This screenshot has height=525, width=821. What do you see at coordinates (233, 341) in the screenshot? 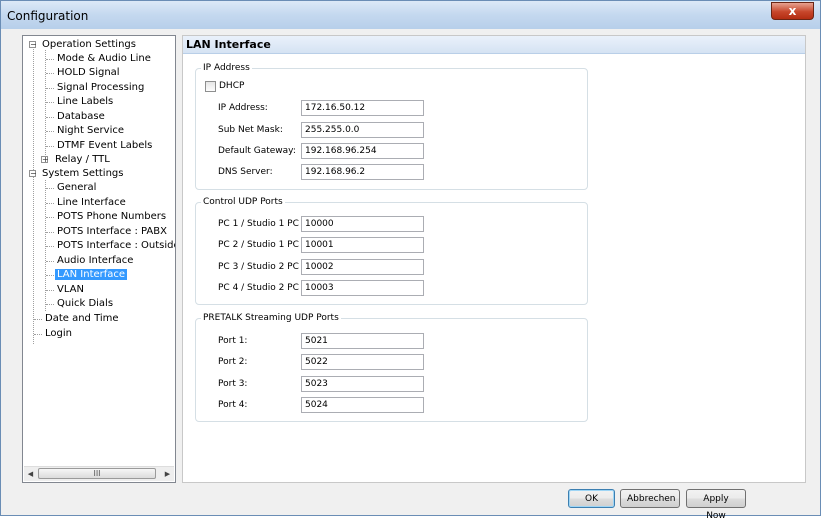
I see `pretalk-port-label: Port 1:` at bounding box center [233, 341].